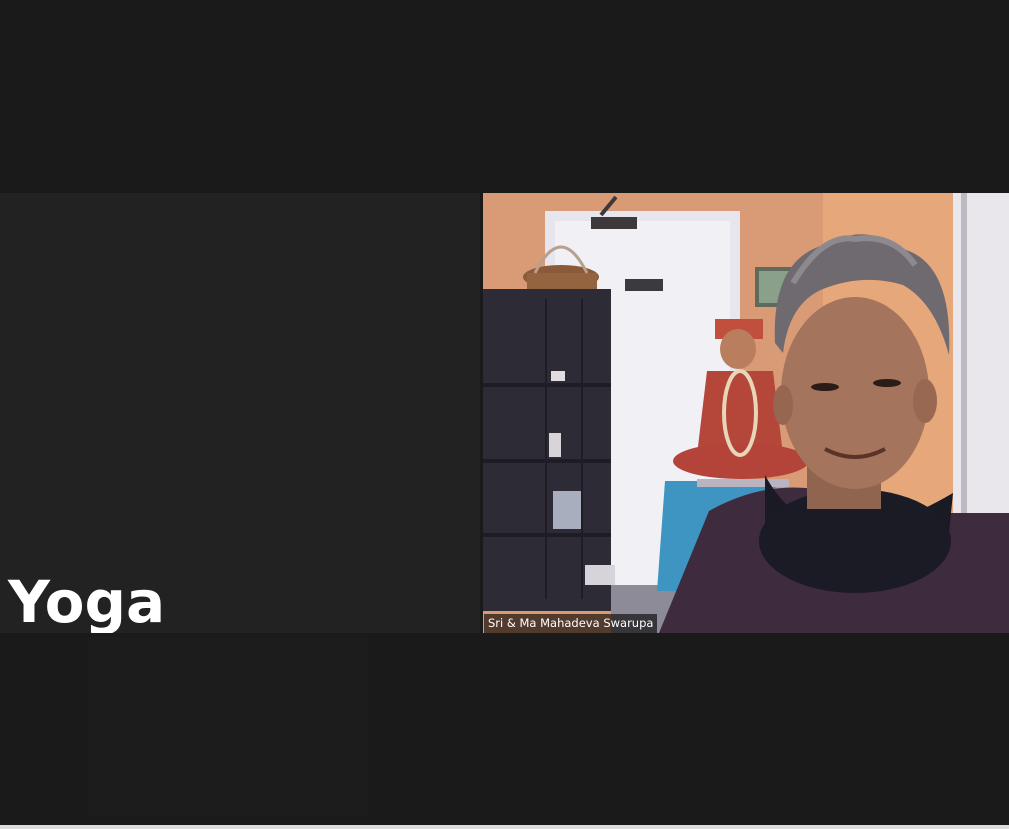 The height and width of the screenshot is (829, 1009). I want to click on window-bottom-edge, so click(504, 827).